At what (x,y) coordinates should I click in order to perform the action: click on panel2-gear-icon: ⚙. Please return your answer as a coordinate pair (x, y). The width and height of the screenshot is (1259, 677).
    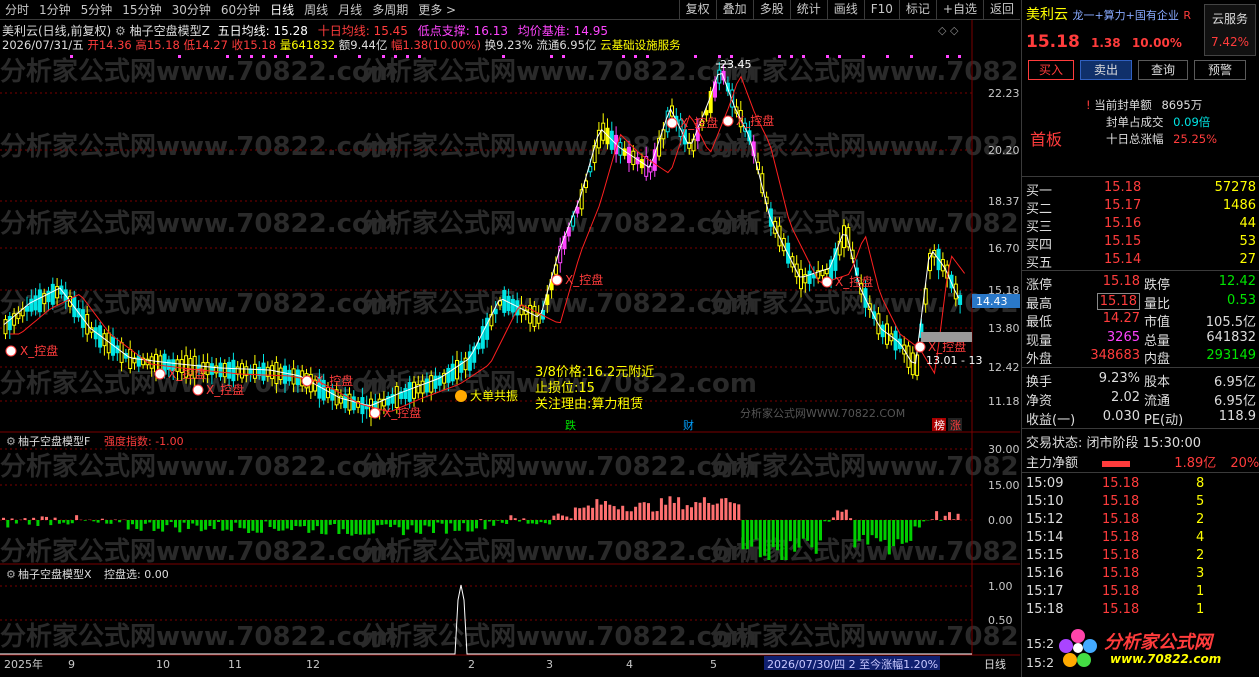
    Looking at the image, I should click on (11, 441).